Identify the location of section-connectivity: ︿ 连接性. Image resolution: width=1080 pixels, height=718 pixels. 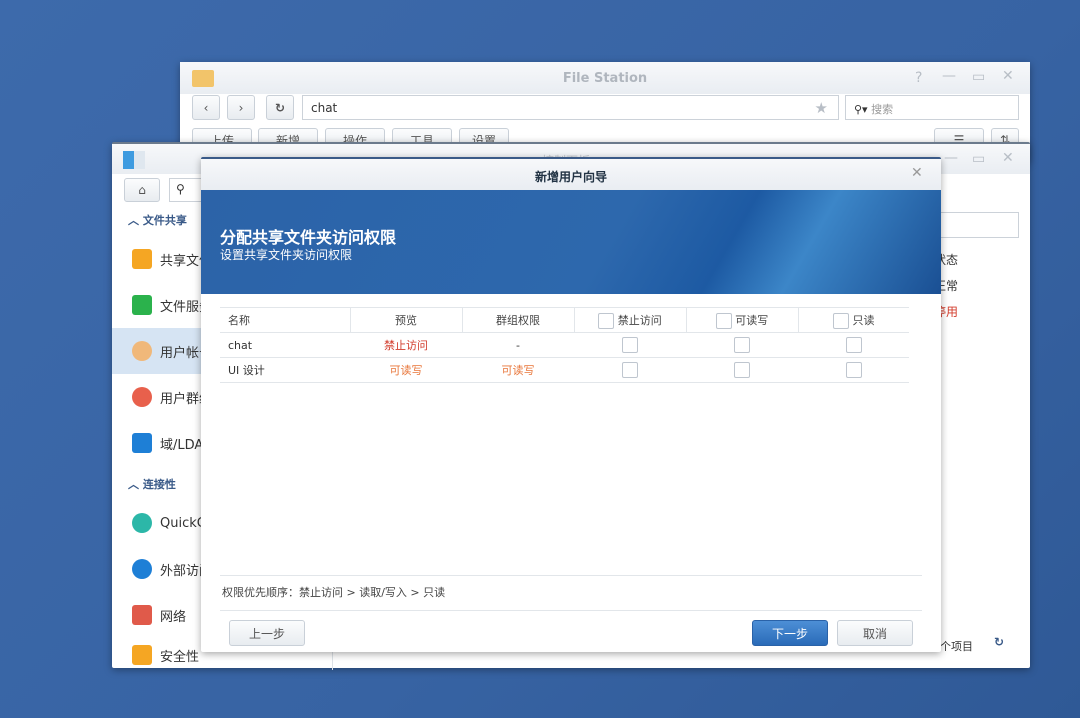
(152, 484).